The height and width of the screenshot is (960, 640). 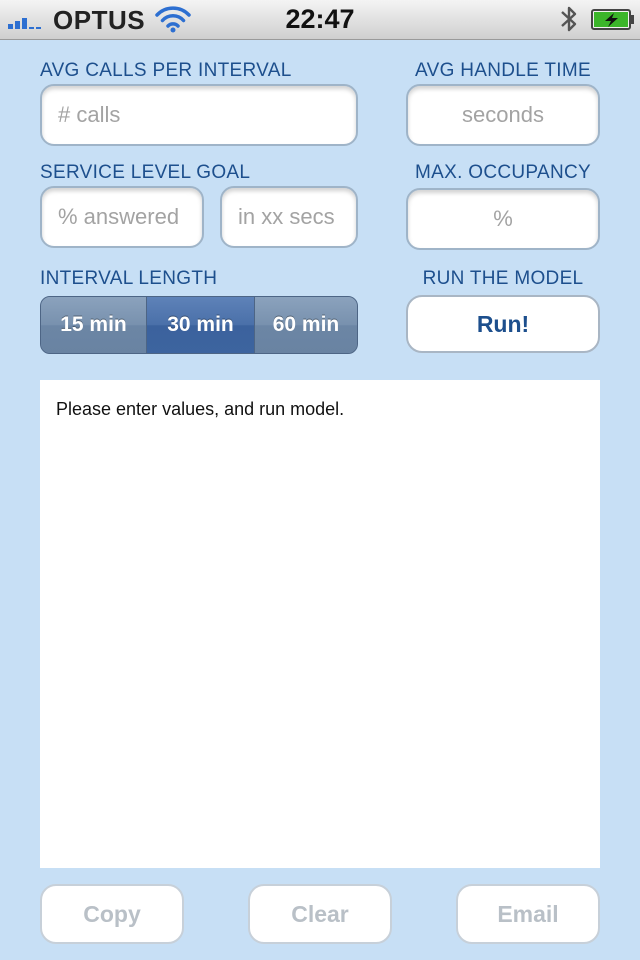 What do you see at coordinates (503, 70) in the screenshot?
I see `avg-handle-time-label: AVG HANDLE TIME` at bounding box center [503, 70].